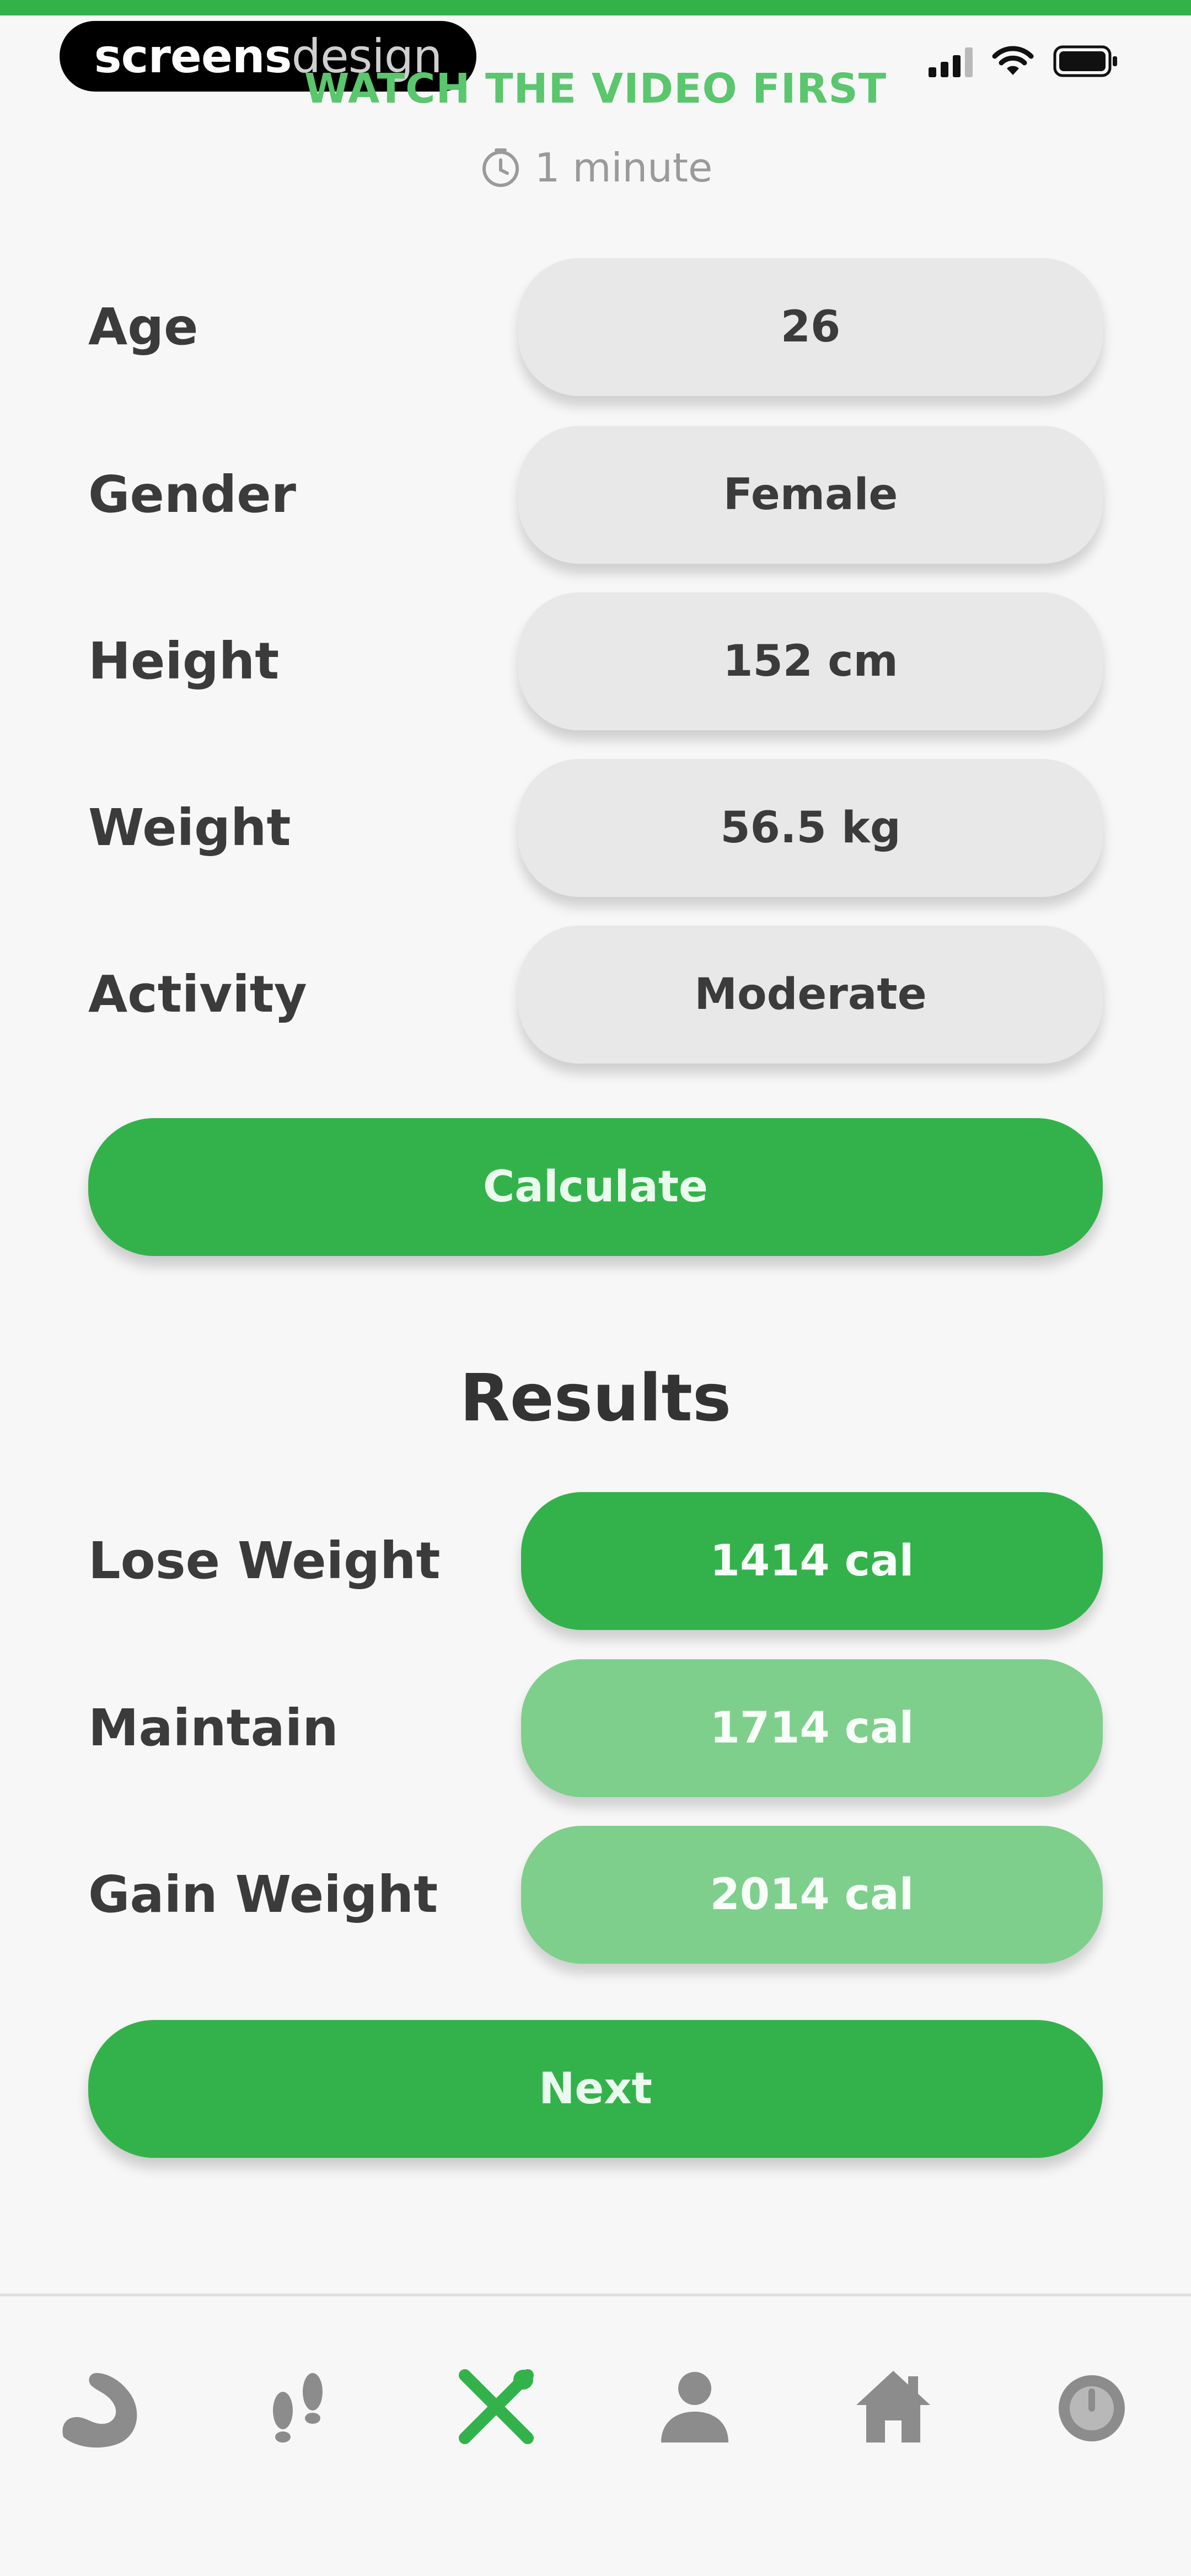 The height and width of the screenshot is (2576, 1191). I want to click on nav-profile, so click(695, 2406).